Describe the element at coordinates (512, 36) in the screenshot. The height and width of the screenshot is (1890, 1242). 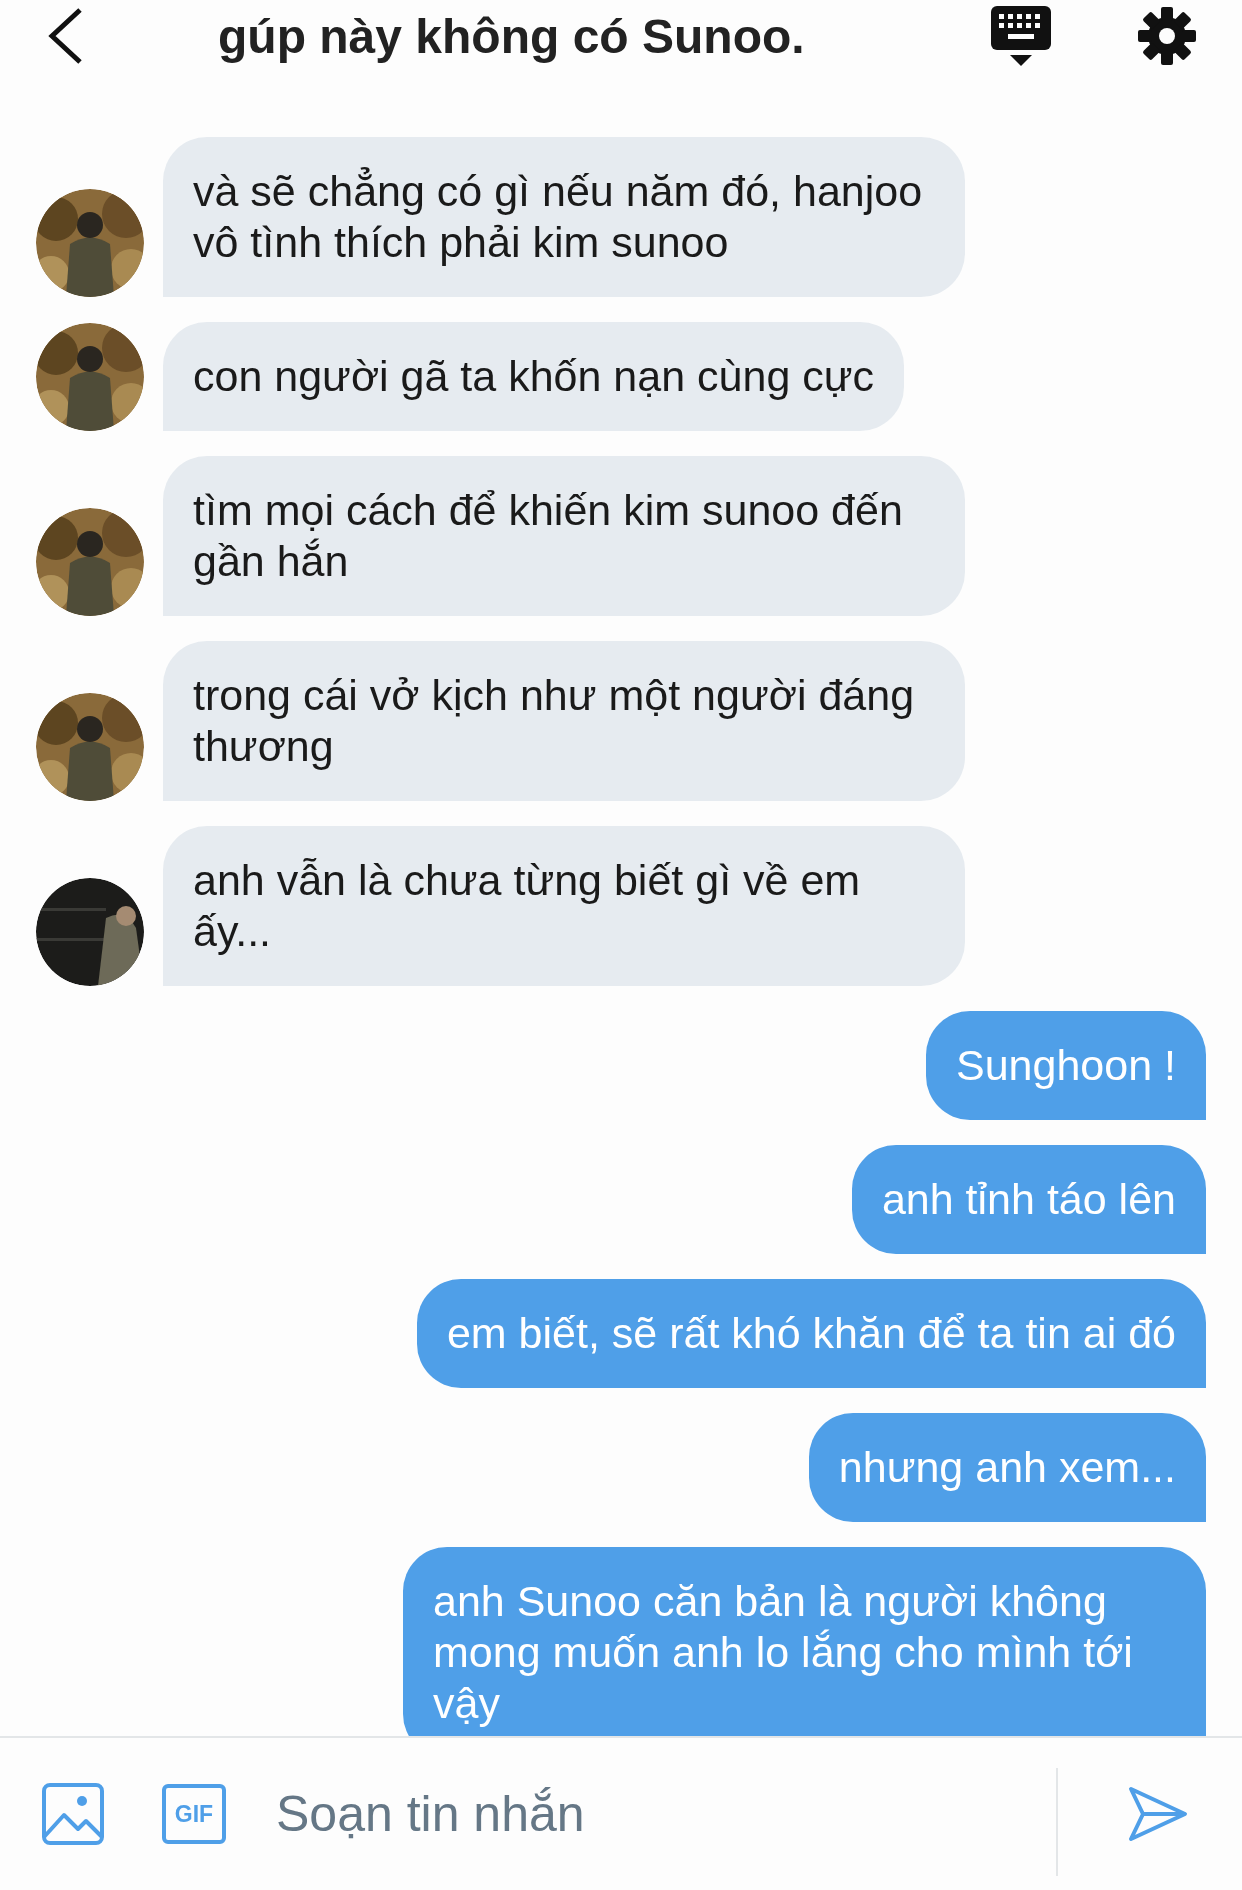
I see `chat-title: gúp này không có Sunoo.` at that location.